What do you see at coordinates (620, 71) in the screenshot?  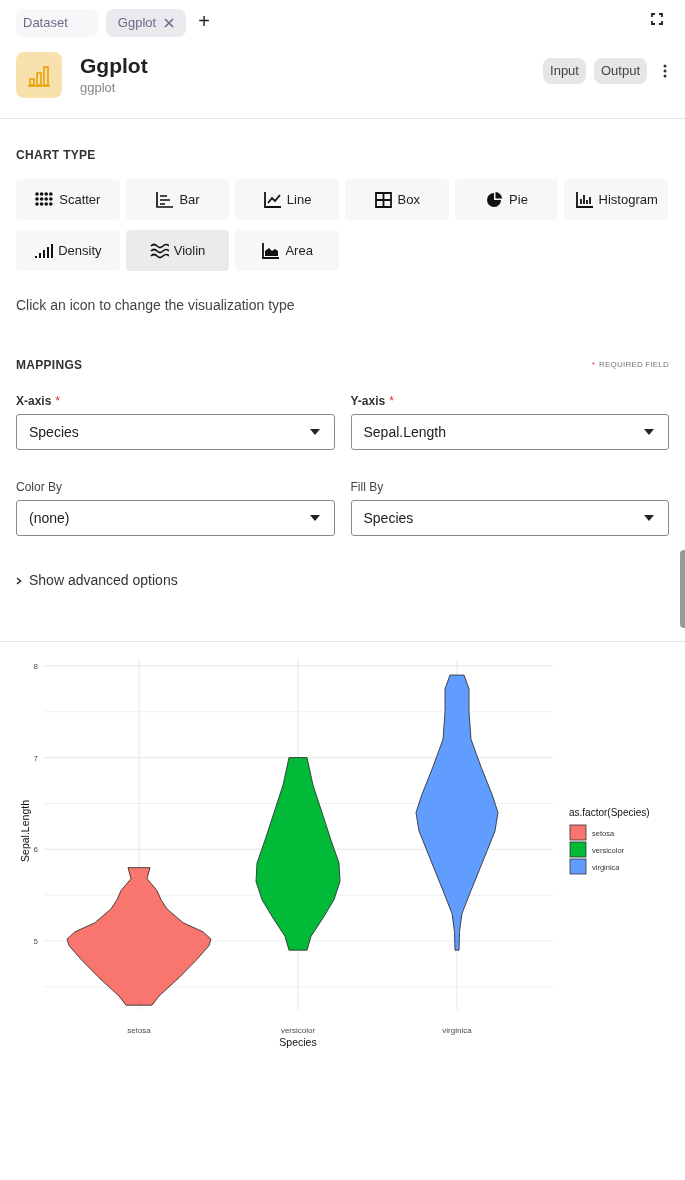 I see `panel-button: Output` at bounding box center [620, 71].